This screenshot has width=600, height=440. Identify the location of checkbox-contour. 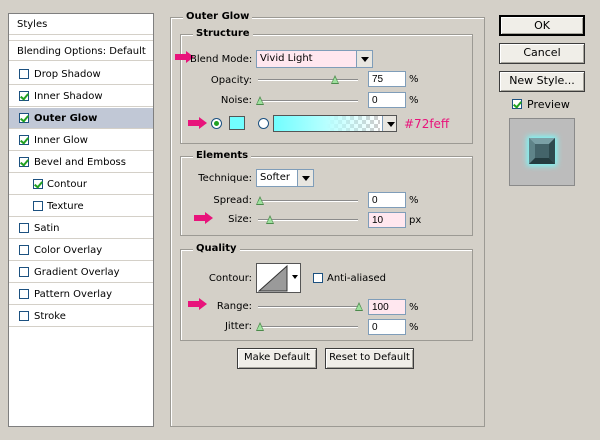
(38, 184).